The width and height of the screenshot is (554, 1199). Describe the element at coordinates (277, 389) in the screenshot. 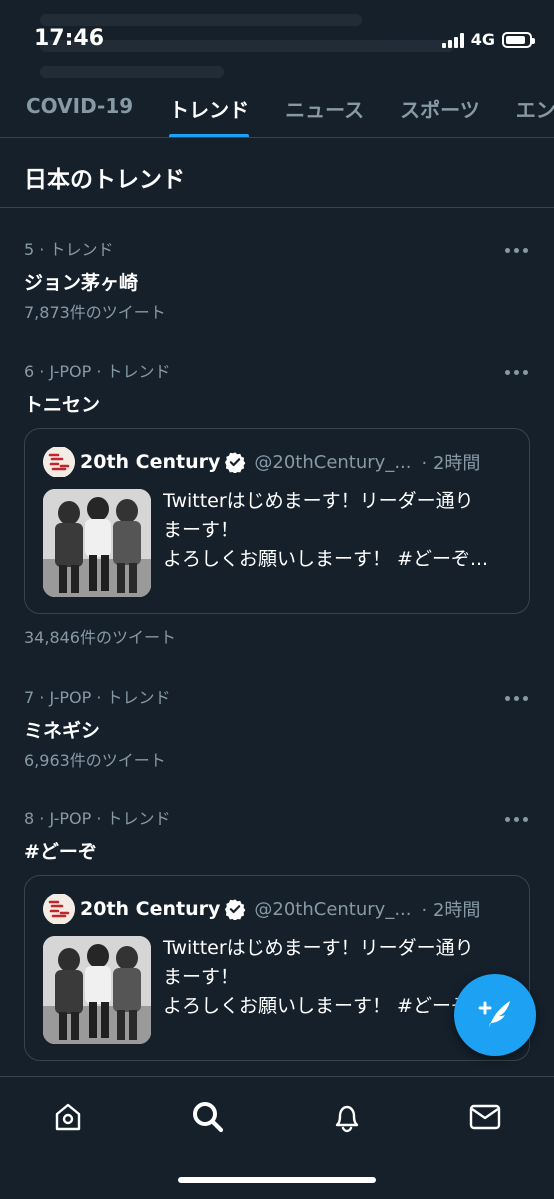

I see `trend-item: 6 · J-POP · トレンド トニセン` at that location.